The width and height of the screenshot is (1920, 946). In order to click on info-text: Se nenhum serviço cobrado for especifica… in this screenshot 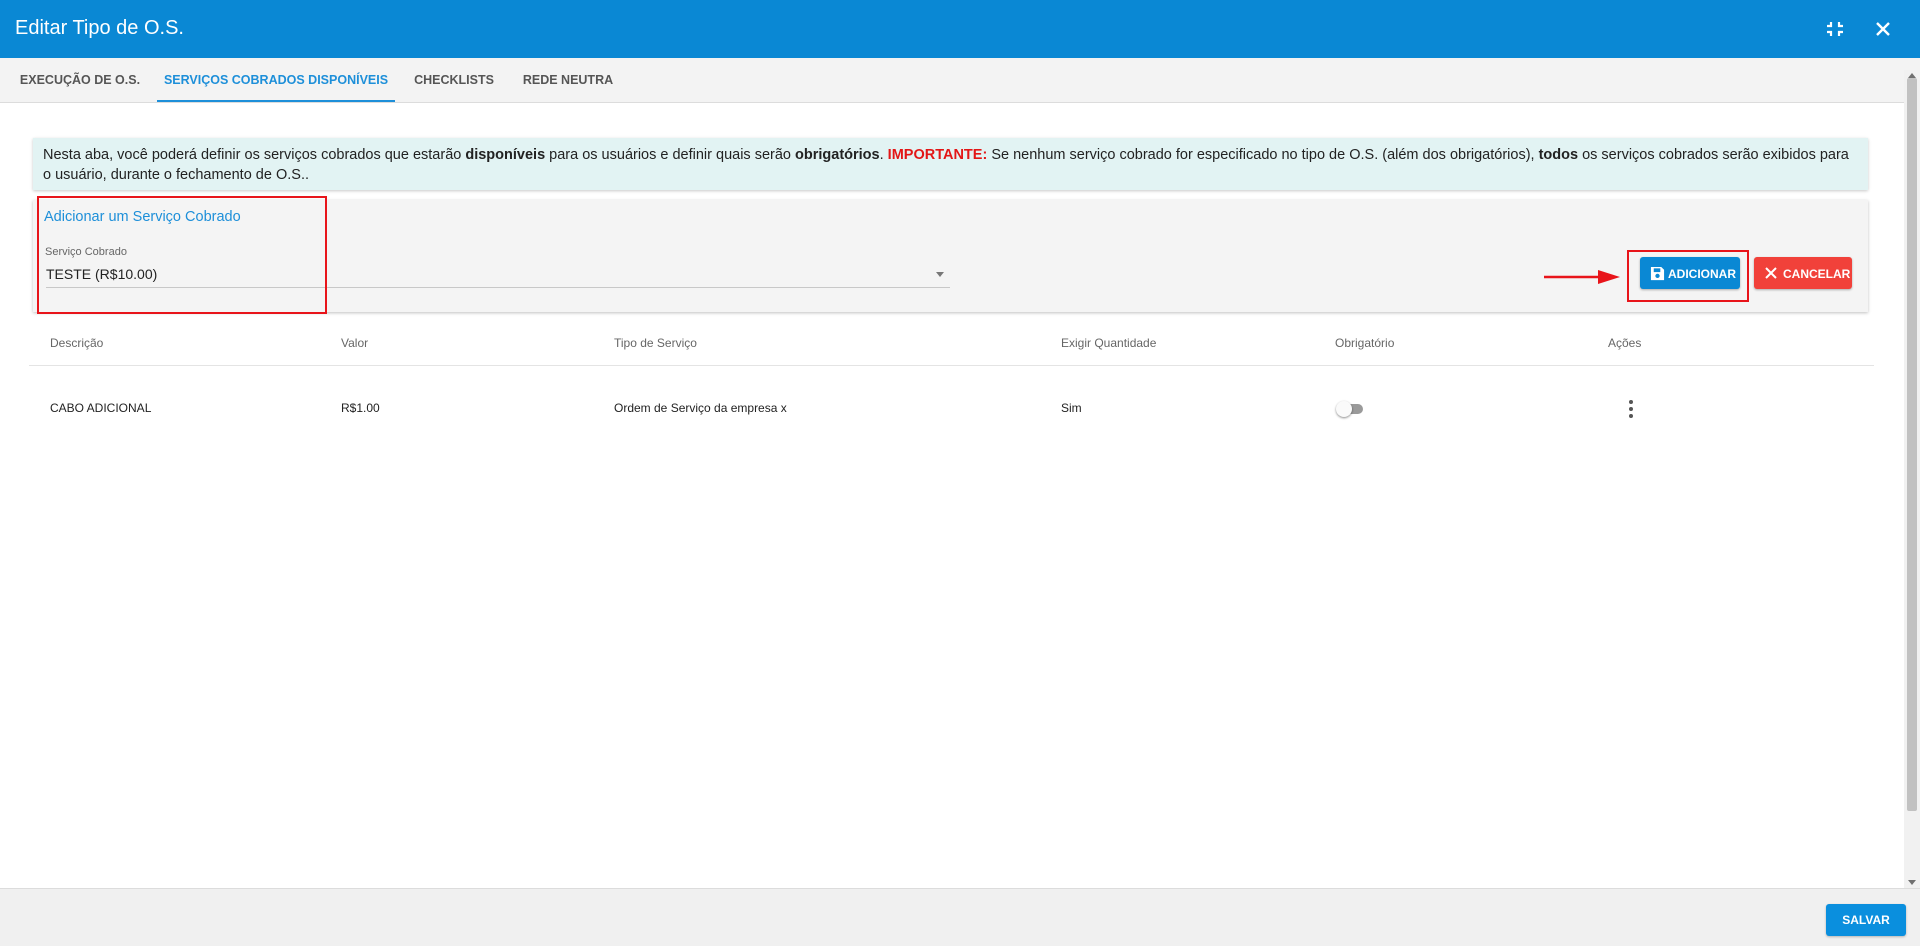, I will do `click(1263, 155)`.